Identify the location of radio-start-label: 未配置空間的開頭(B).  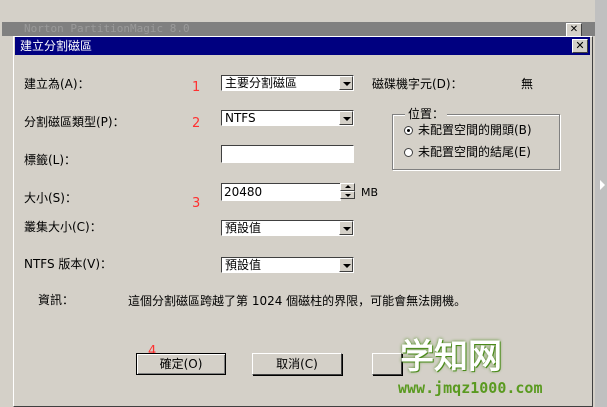
(475, 130).